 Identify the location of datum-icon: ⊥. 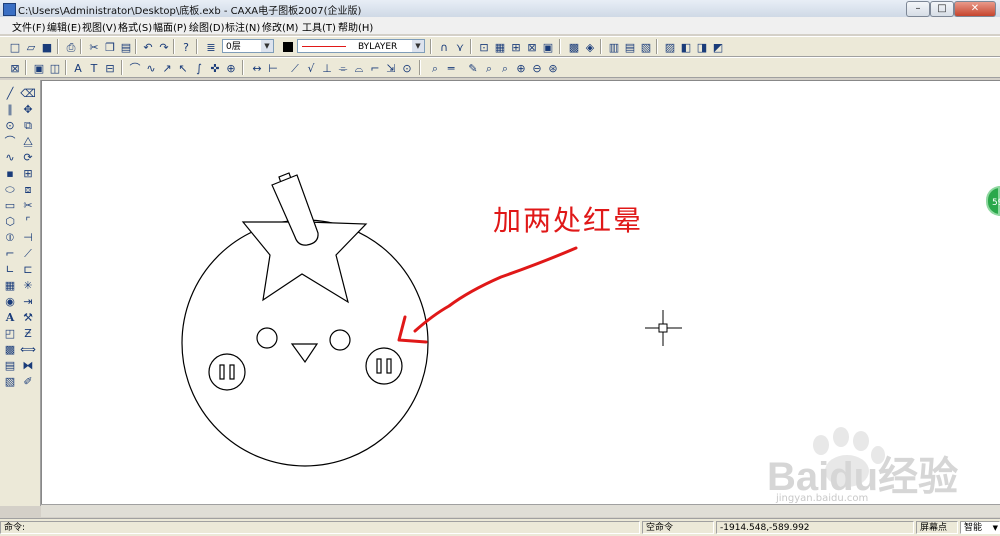
(327, 68).